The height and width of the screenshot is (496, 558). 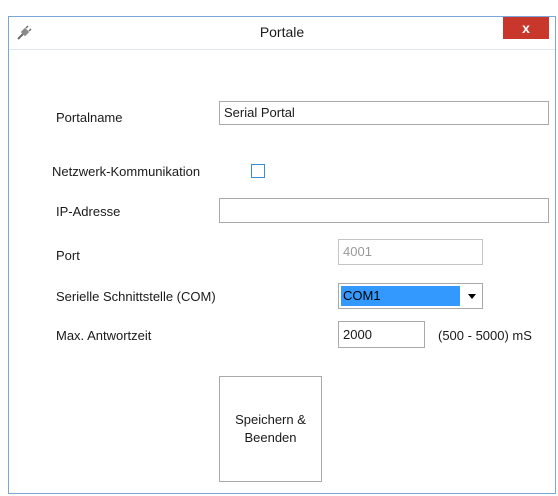 I want to click on antwortzeit-input: 2000, so click(x=381, y=334).